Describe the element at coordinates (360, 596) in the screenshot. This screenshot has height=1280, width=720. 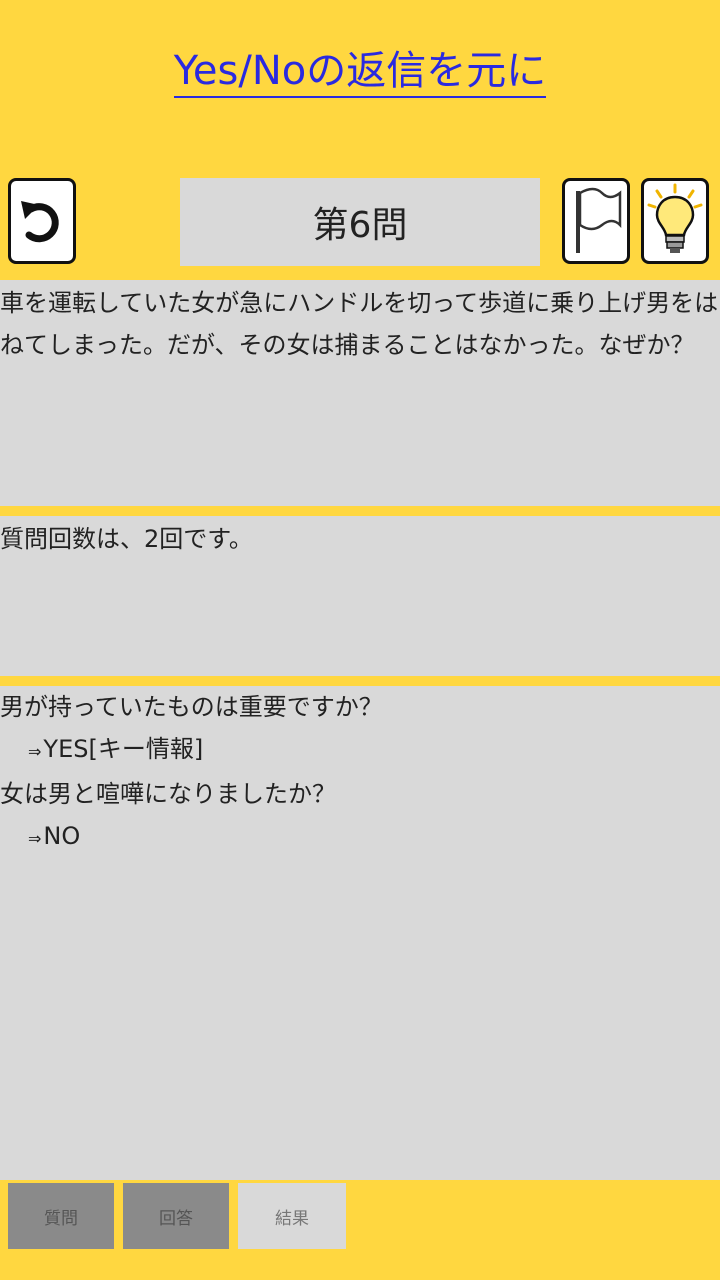
I see `question-count-panel: 質問回数は、2回です。` at that location.